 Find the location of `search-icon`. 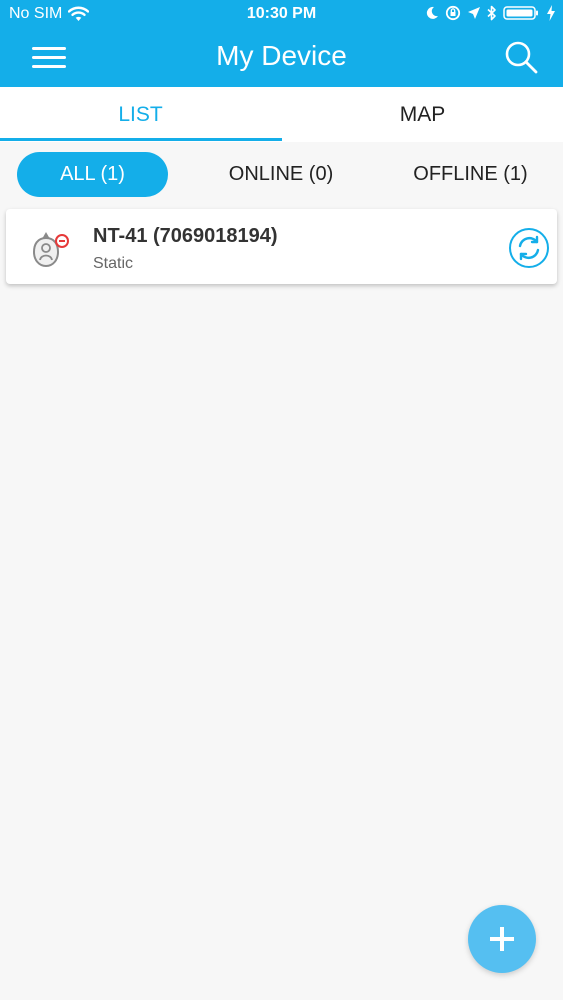

search-icon is located at coordinates (521, 57).